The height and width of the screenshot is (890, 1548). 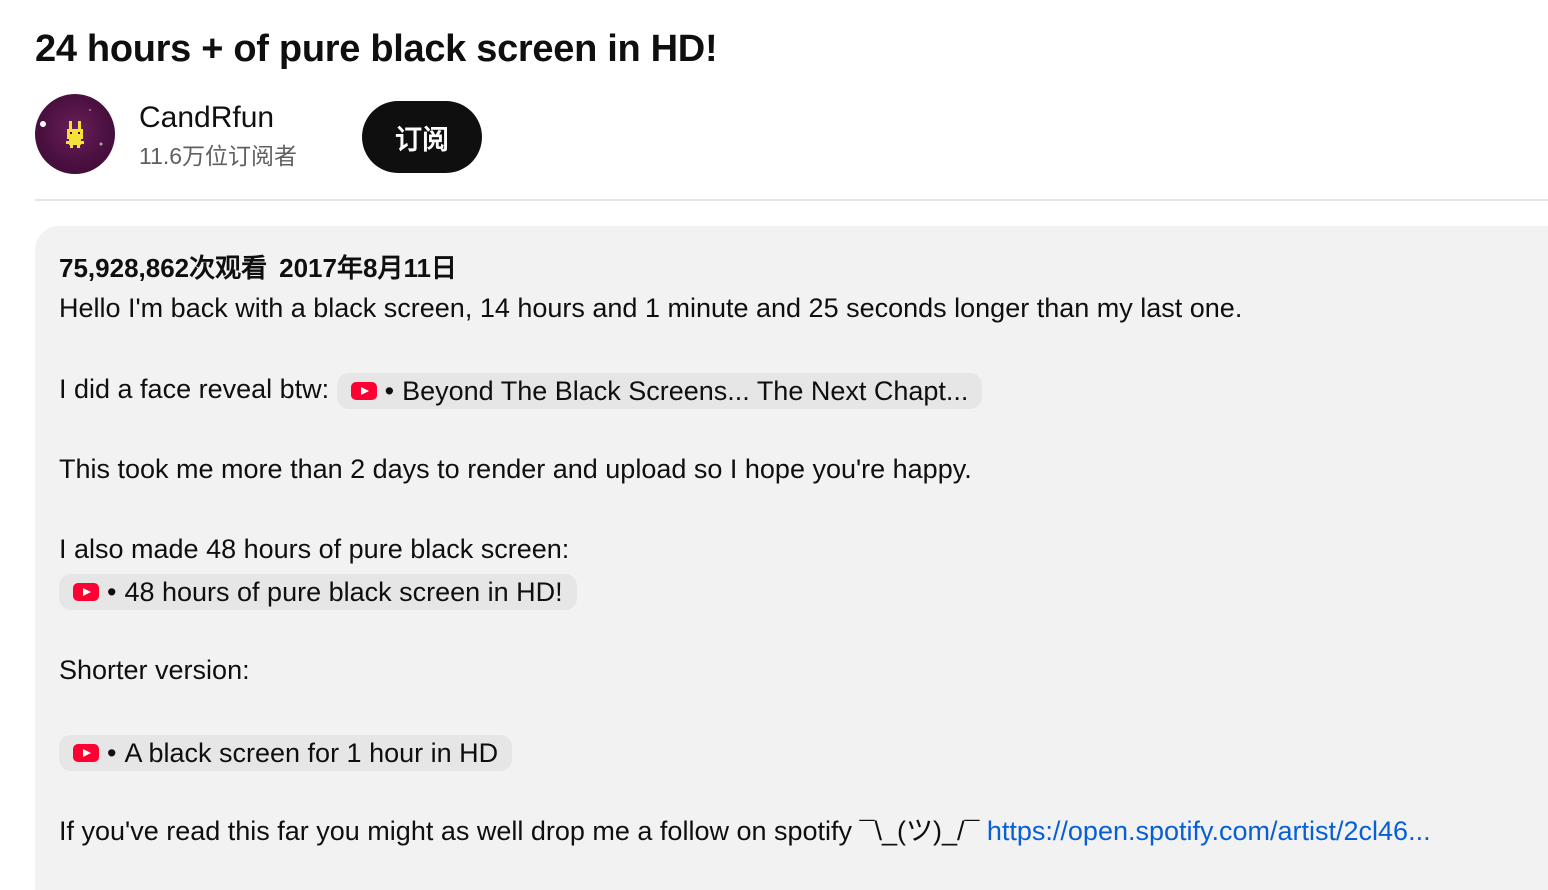 What do you see at coordinates (376, 49) in the screenshot?
I see `video-title: 24 hours + of pure black screen in HD!` at bounding box center [376, 49].